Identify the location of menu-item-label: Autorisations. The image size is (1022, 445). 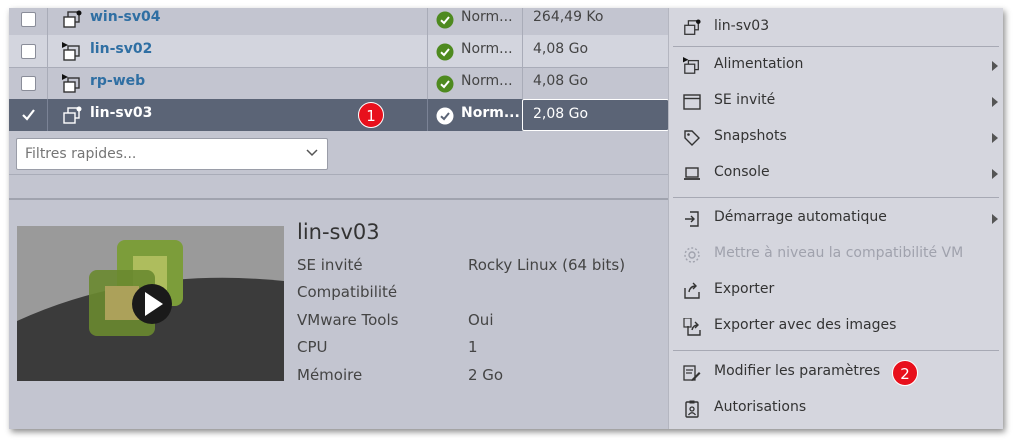
(760, 407).